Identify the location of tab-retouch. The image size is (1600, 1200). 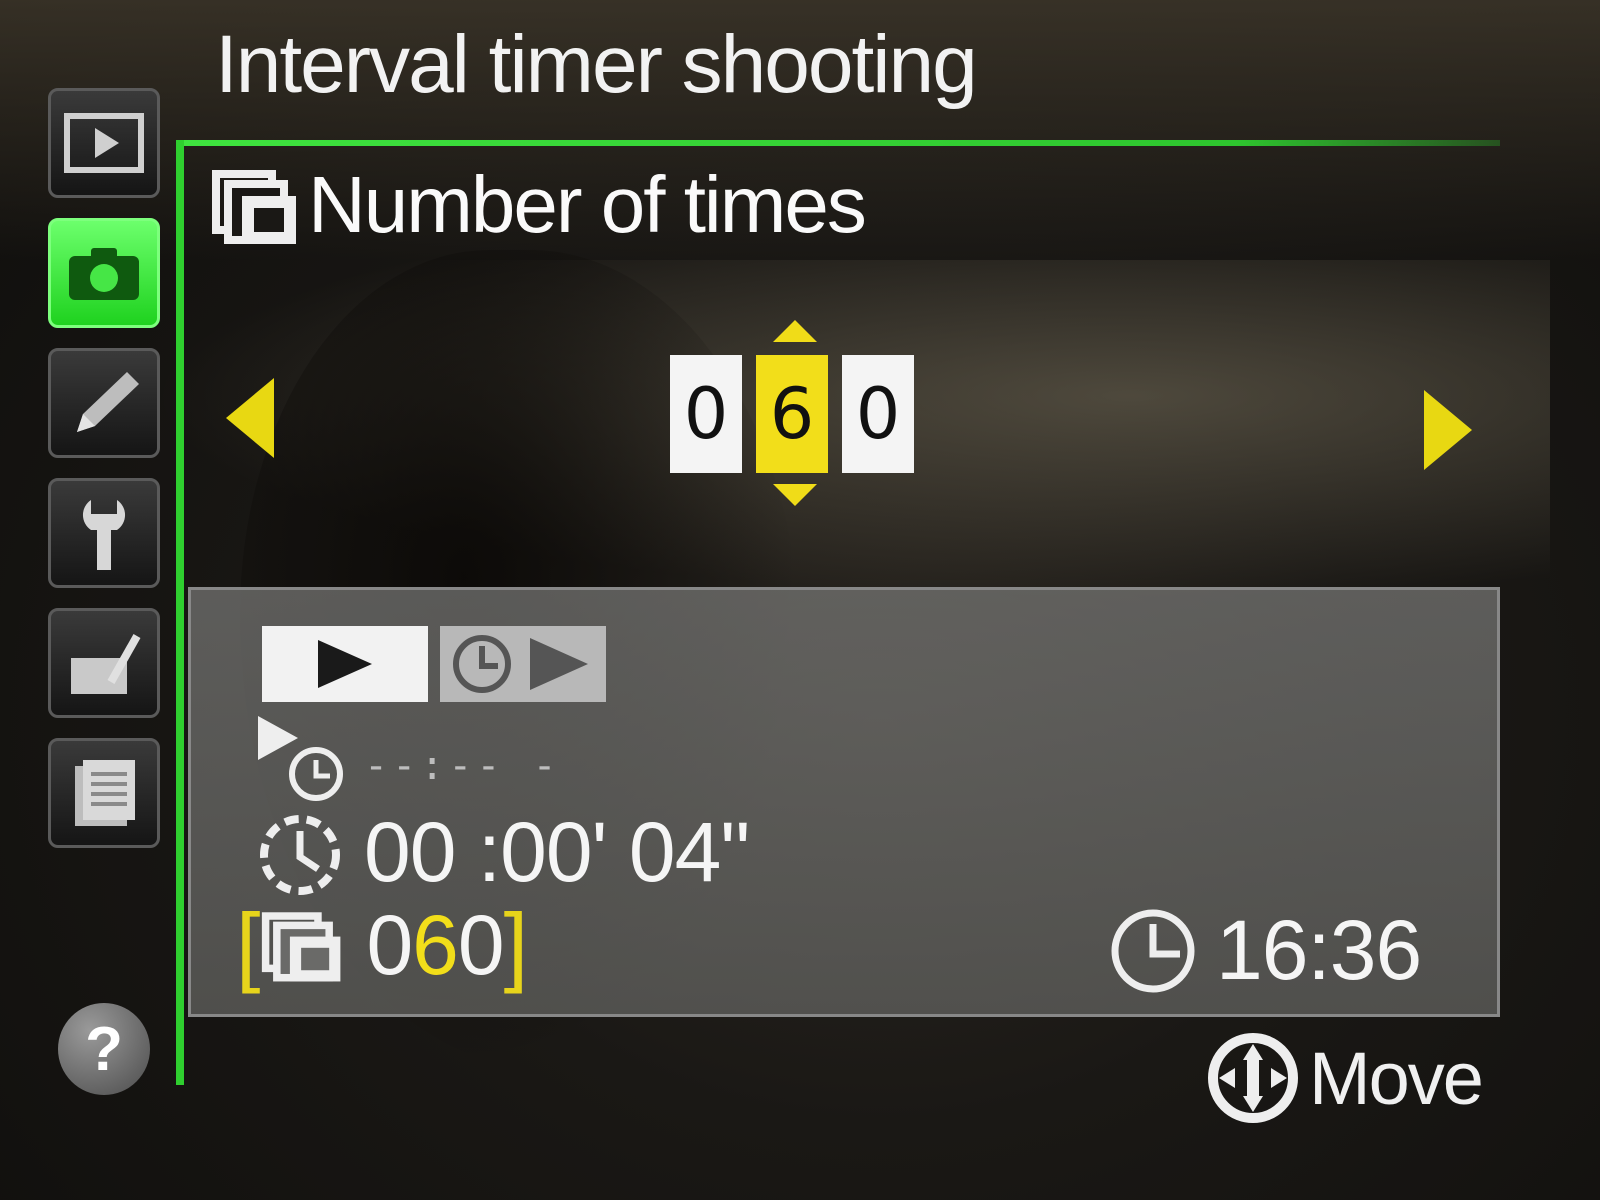
(104, 663).